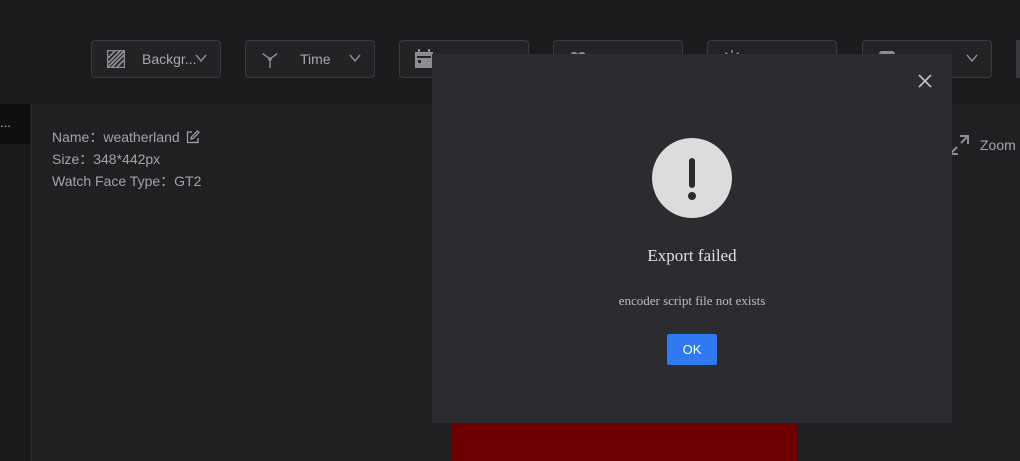  What do you see at coordinates (998, 145) in the screenshot?
I see `zoom-label: Zoom` at bounding box center [998, 145].